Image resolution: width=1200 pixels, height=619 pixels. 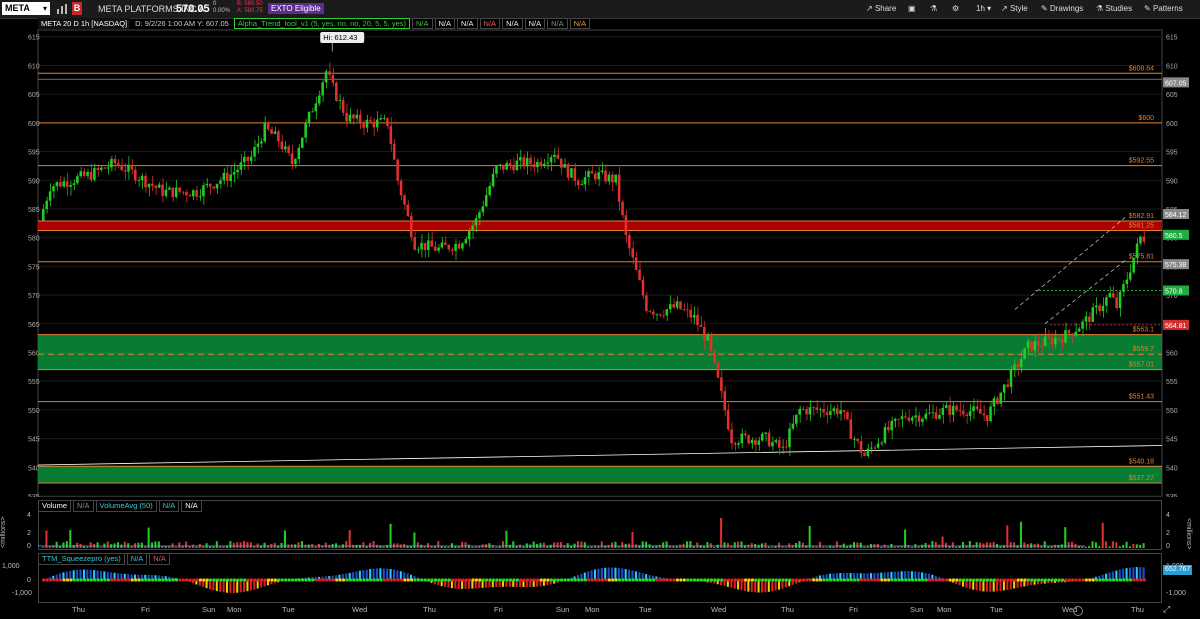 What do you see at coordinates (944, 609) in the screenshot?
I see `x-axis-label: Mon` at bounding box center [944, 609].